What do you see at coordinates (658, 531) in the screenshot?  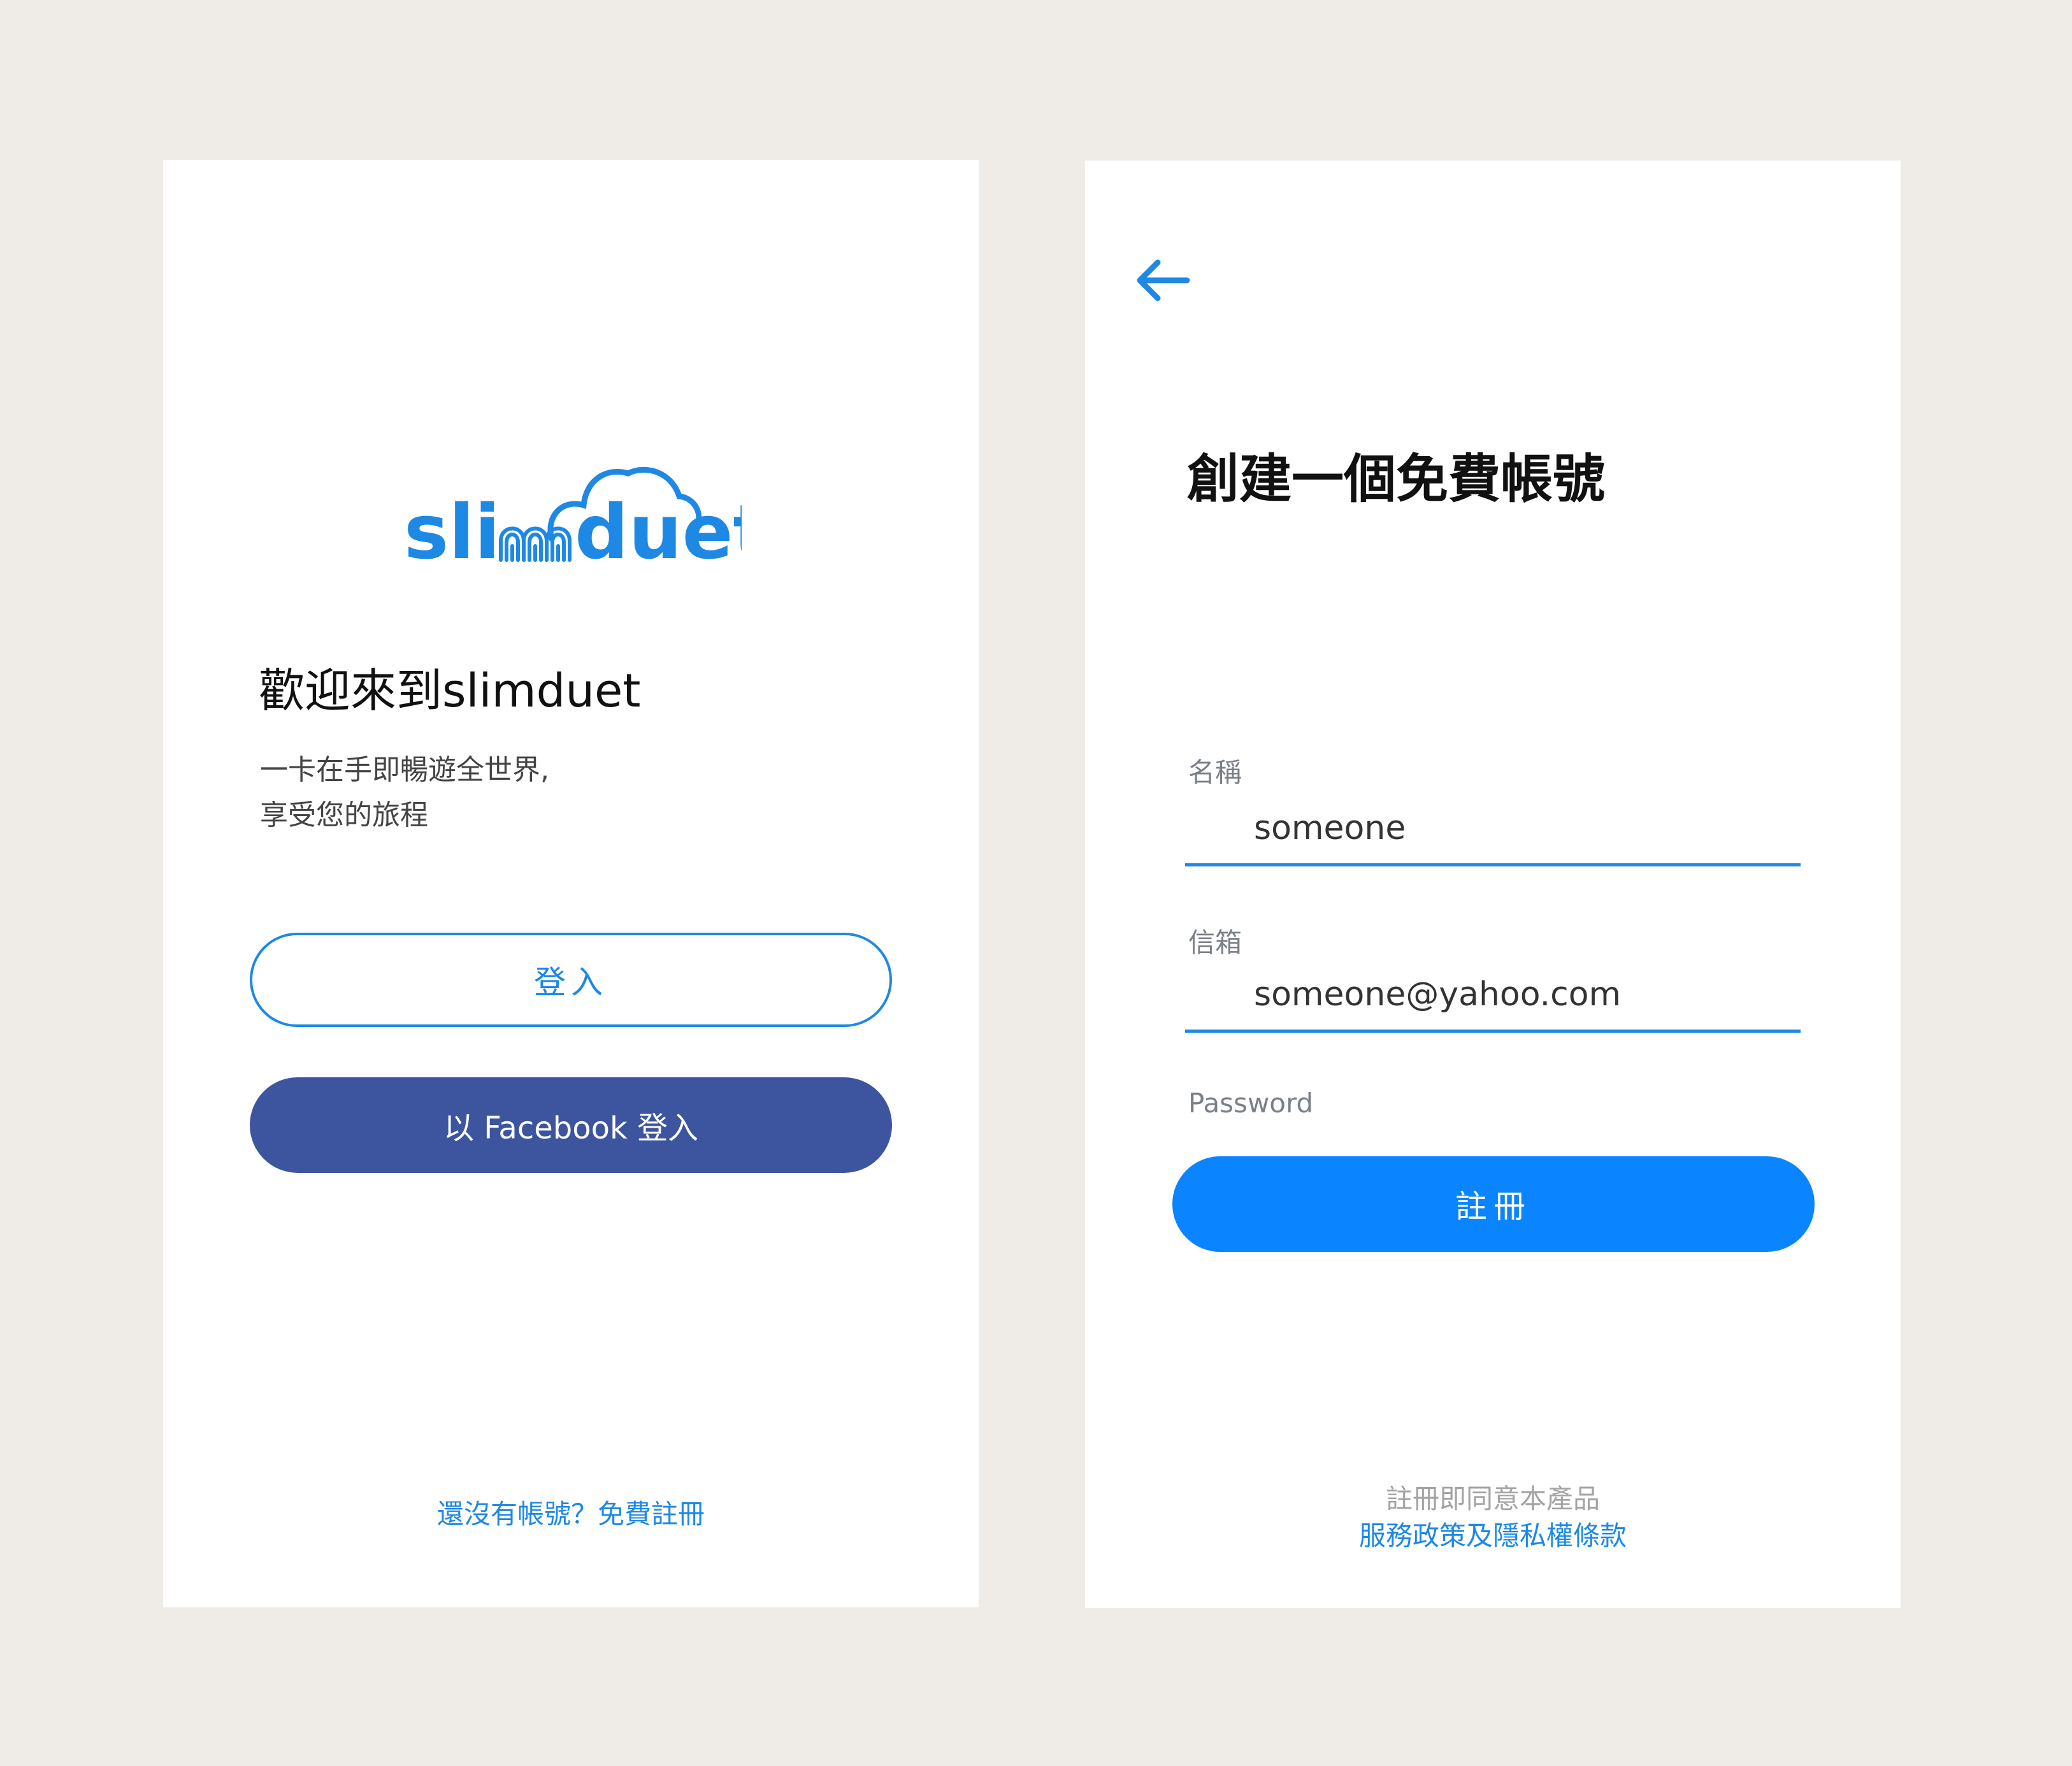 I see `svg-text: duet` at bounding box center [658, 531].